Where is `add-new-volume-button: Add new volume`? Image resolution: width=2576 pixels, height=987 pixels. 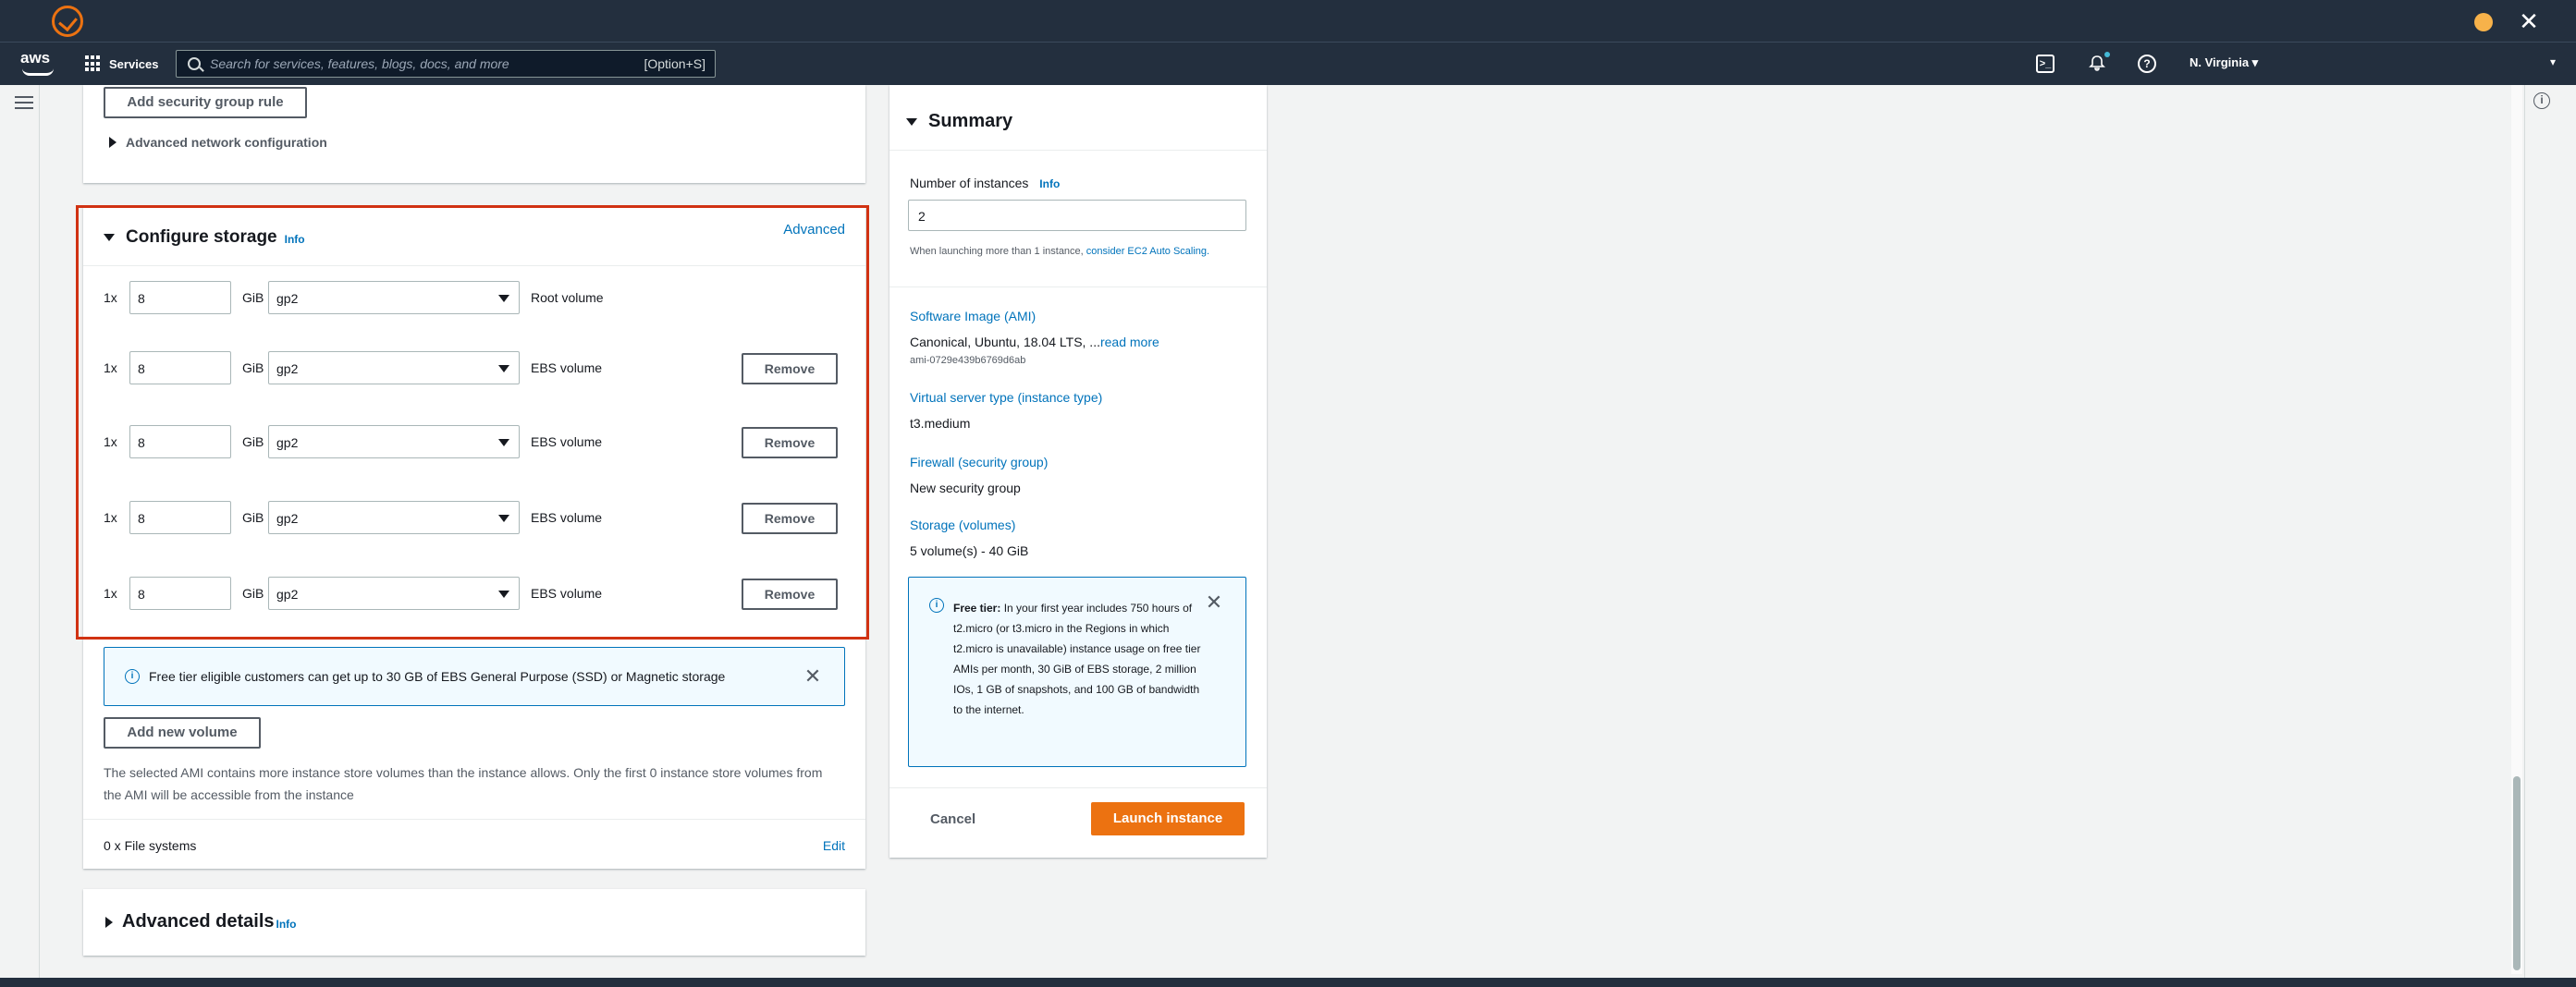 add-new-volume-button: Add new volume is located at coordinates (182, 733).